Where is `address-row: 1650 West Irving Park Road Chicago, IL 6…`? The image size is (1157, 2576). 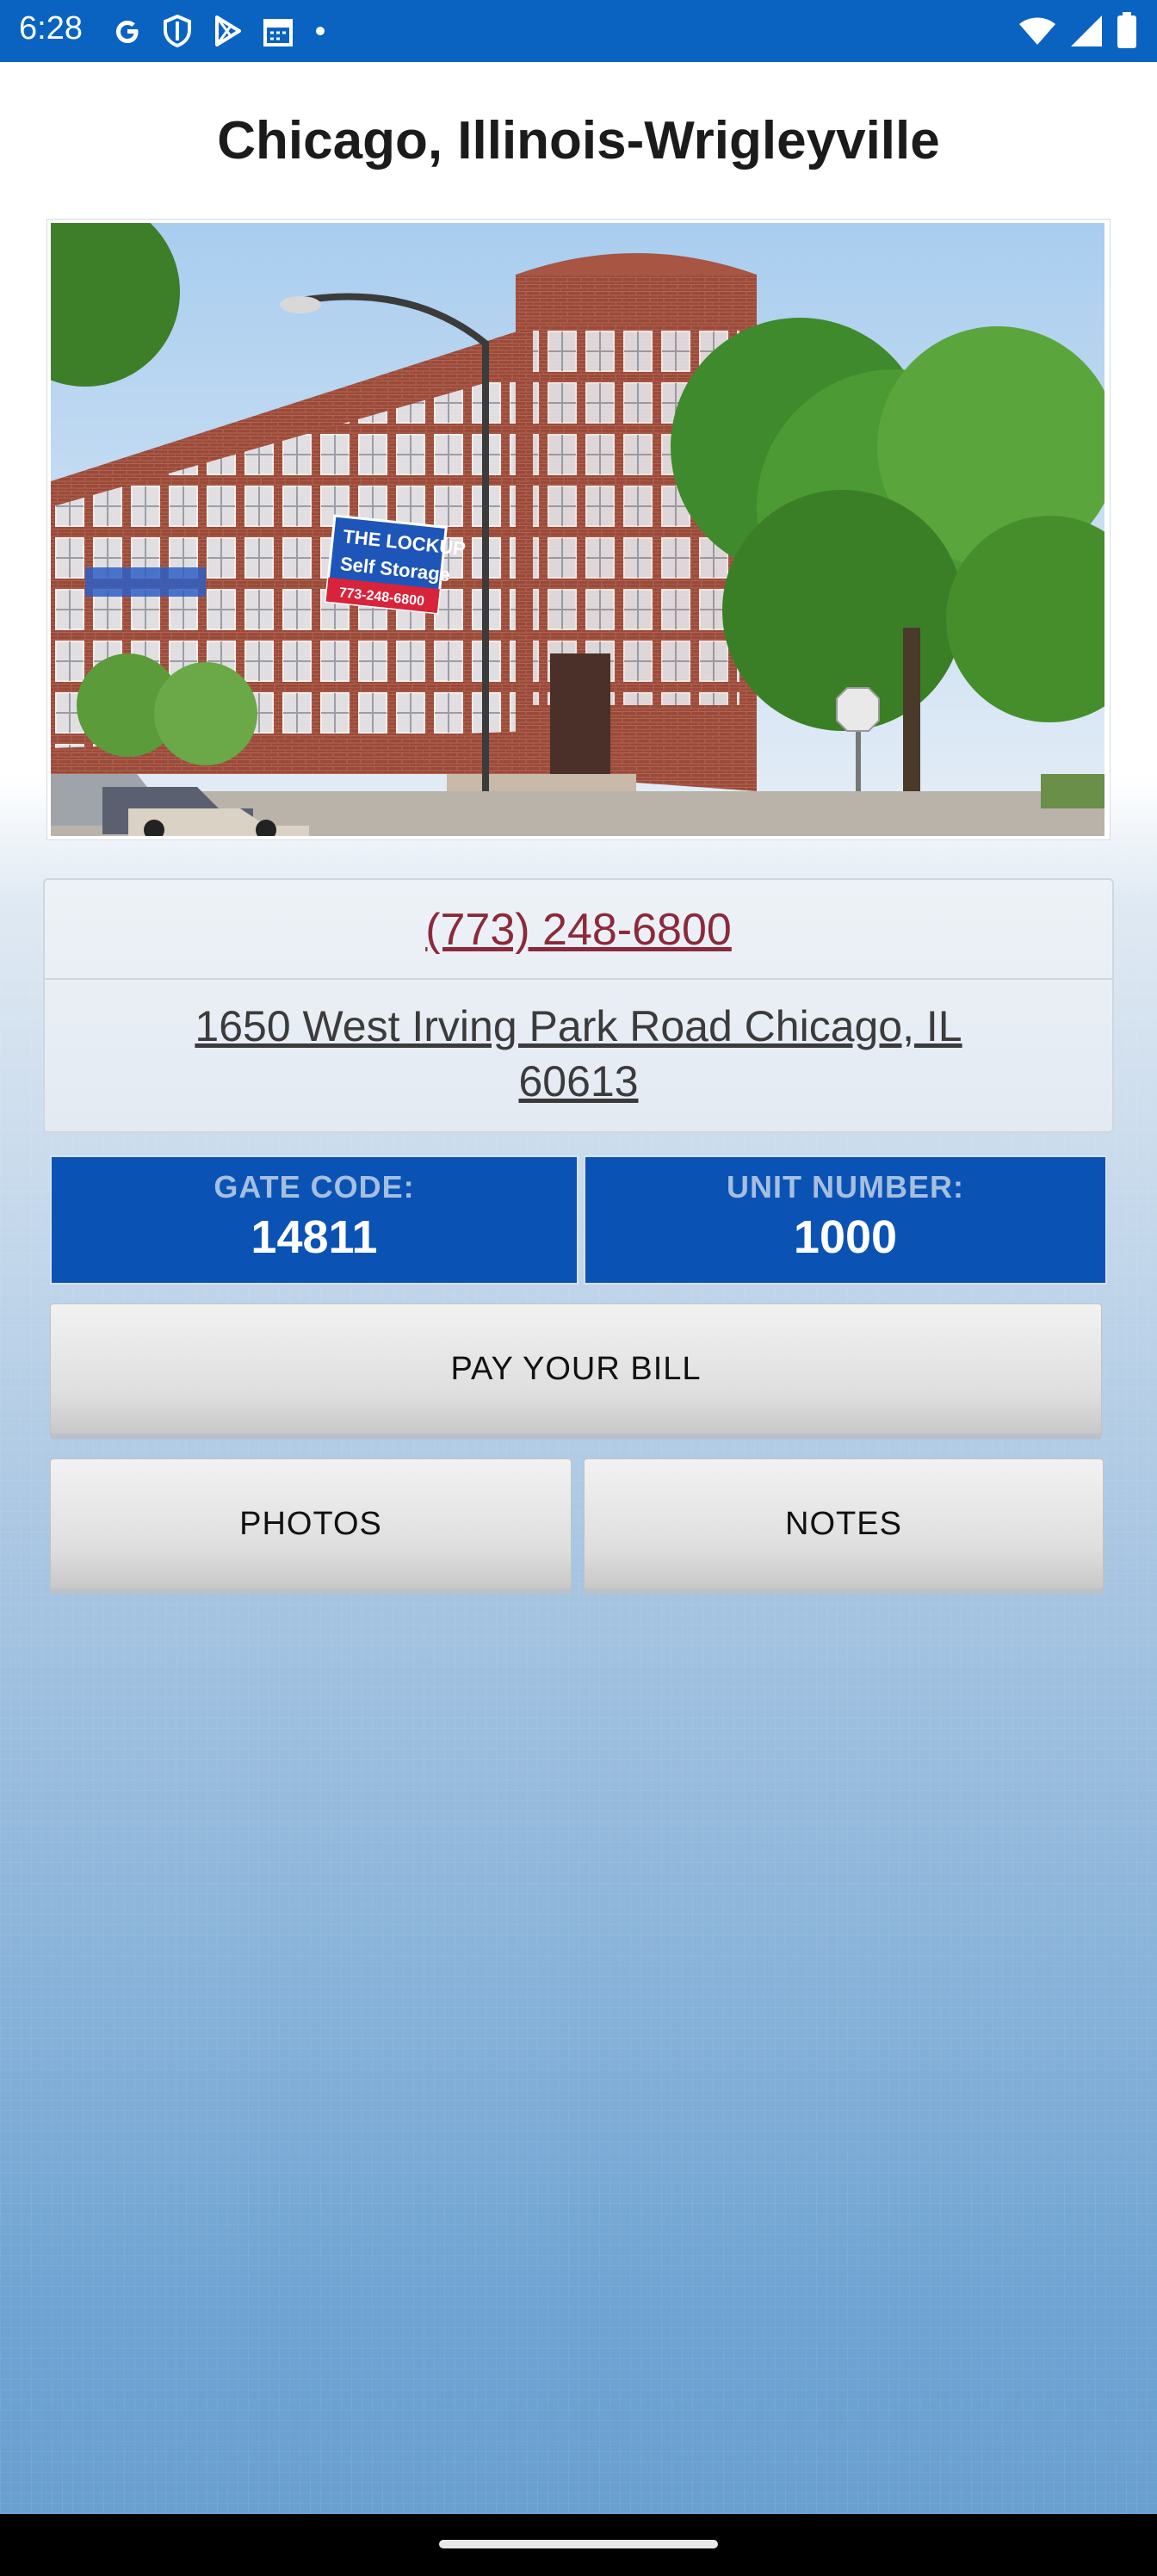 address-row: 1650 West Irving Park Road Chicago, IL 6… is located at coordinates (579, 1056).